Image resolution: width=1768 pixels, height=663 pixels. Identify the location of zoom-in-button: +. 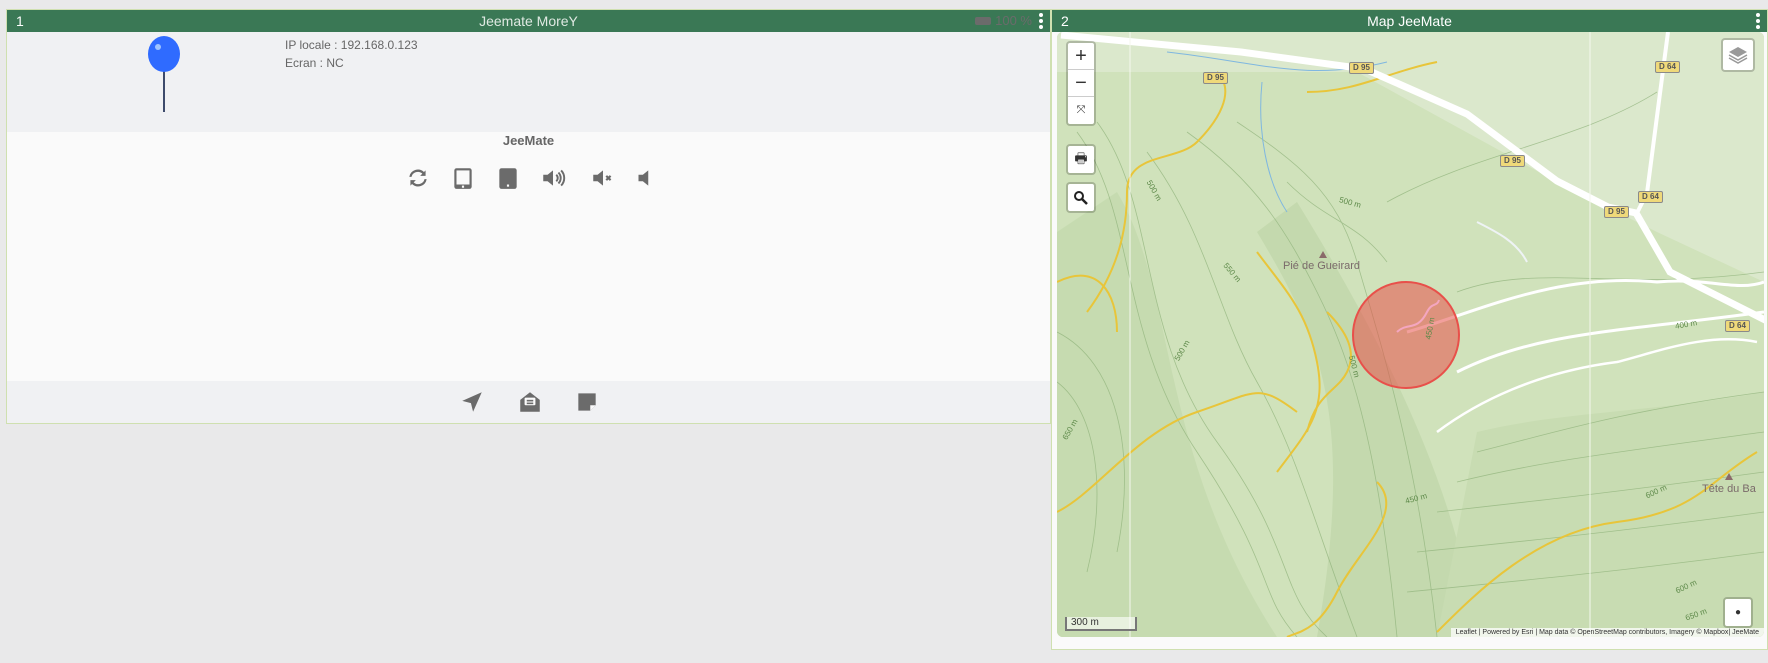
(1081, 56).